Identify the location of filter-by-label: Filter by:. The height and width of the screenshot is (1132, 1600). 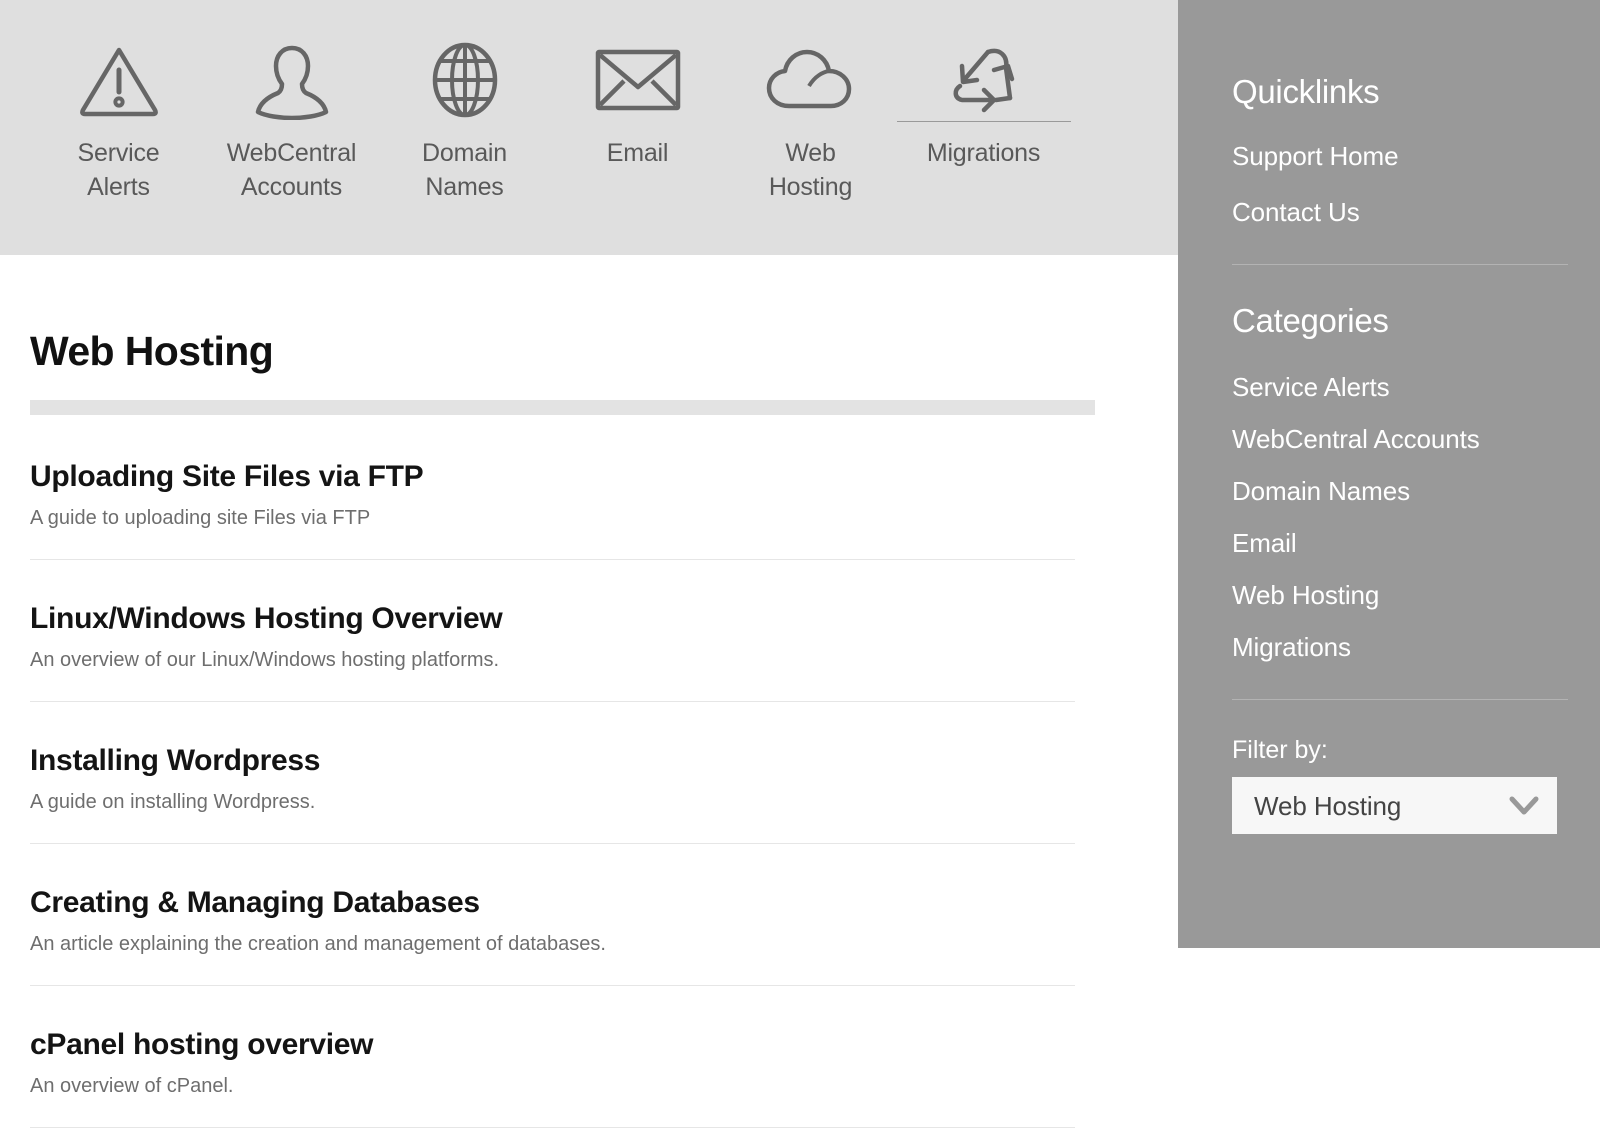
(1280, 750).